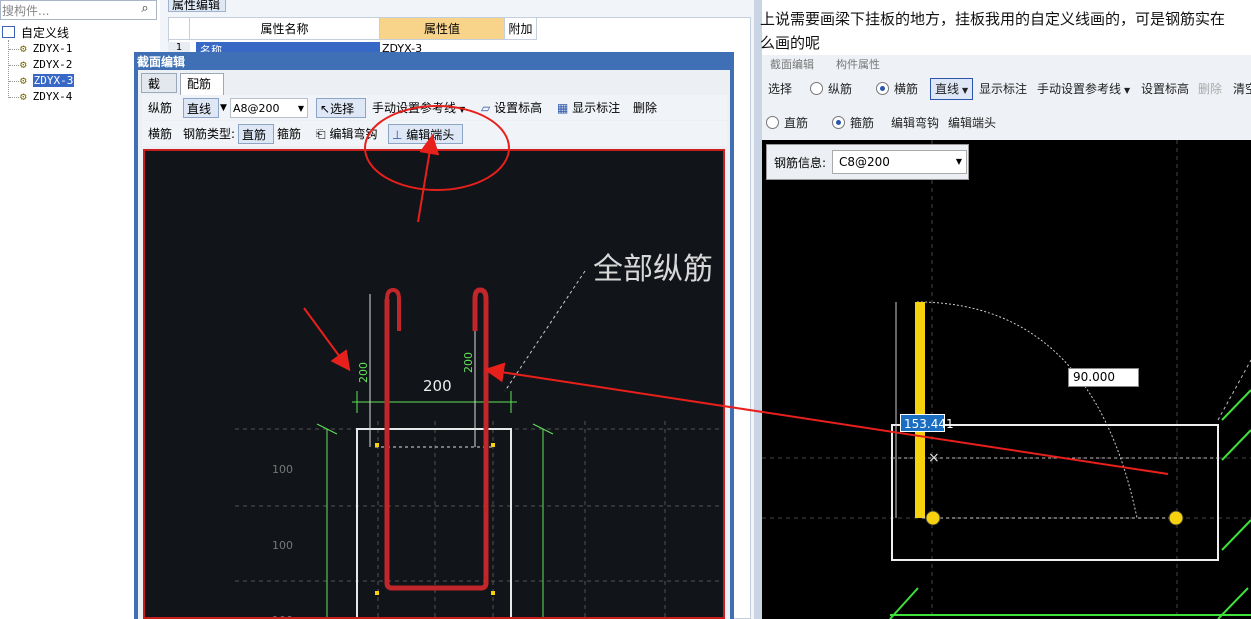  I want to click on right-delete-button: 删除, so click(1210, 89).